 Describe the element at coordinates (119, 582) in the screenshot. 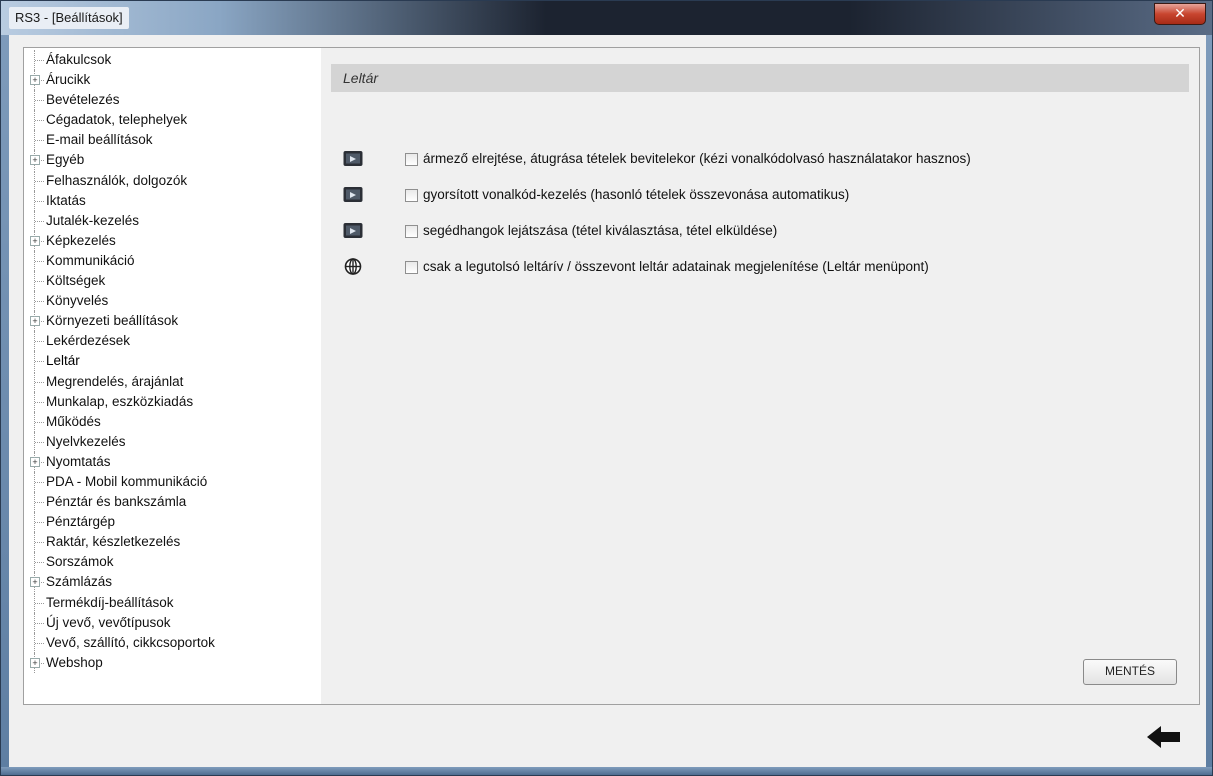

I see `tree-item: + Számlázás` at that location.